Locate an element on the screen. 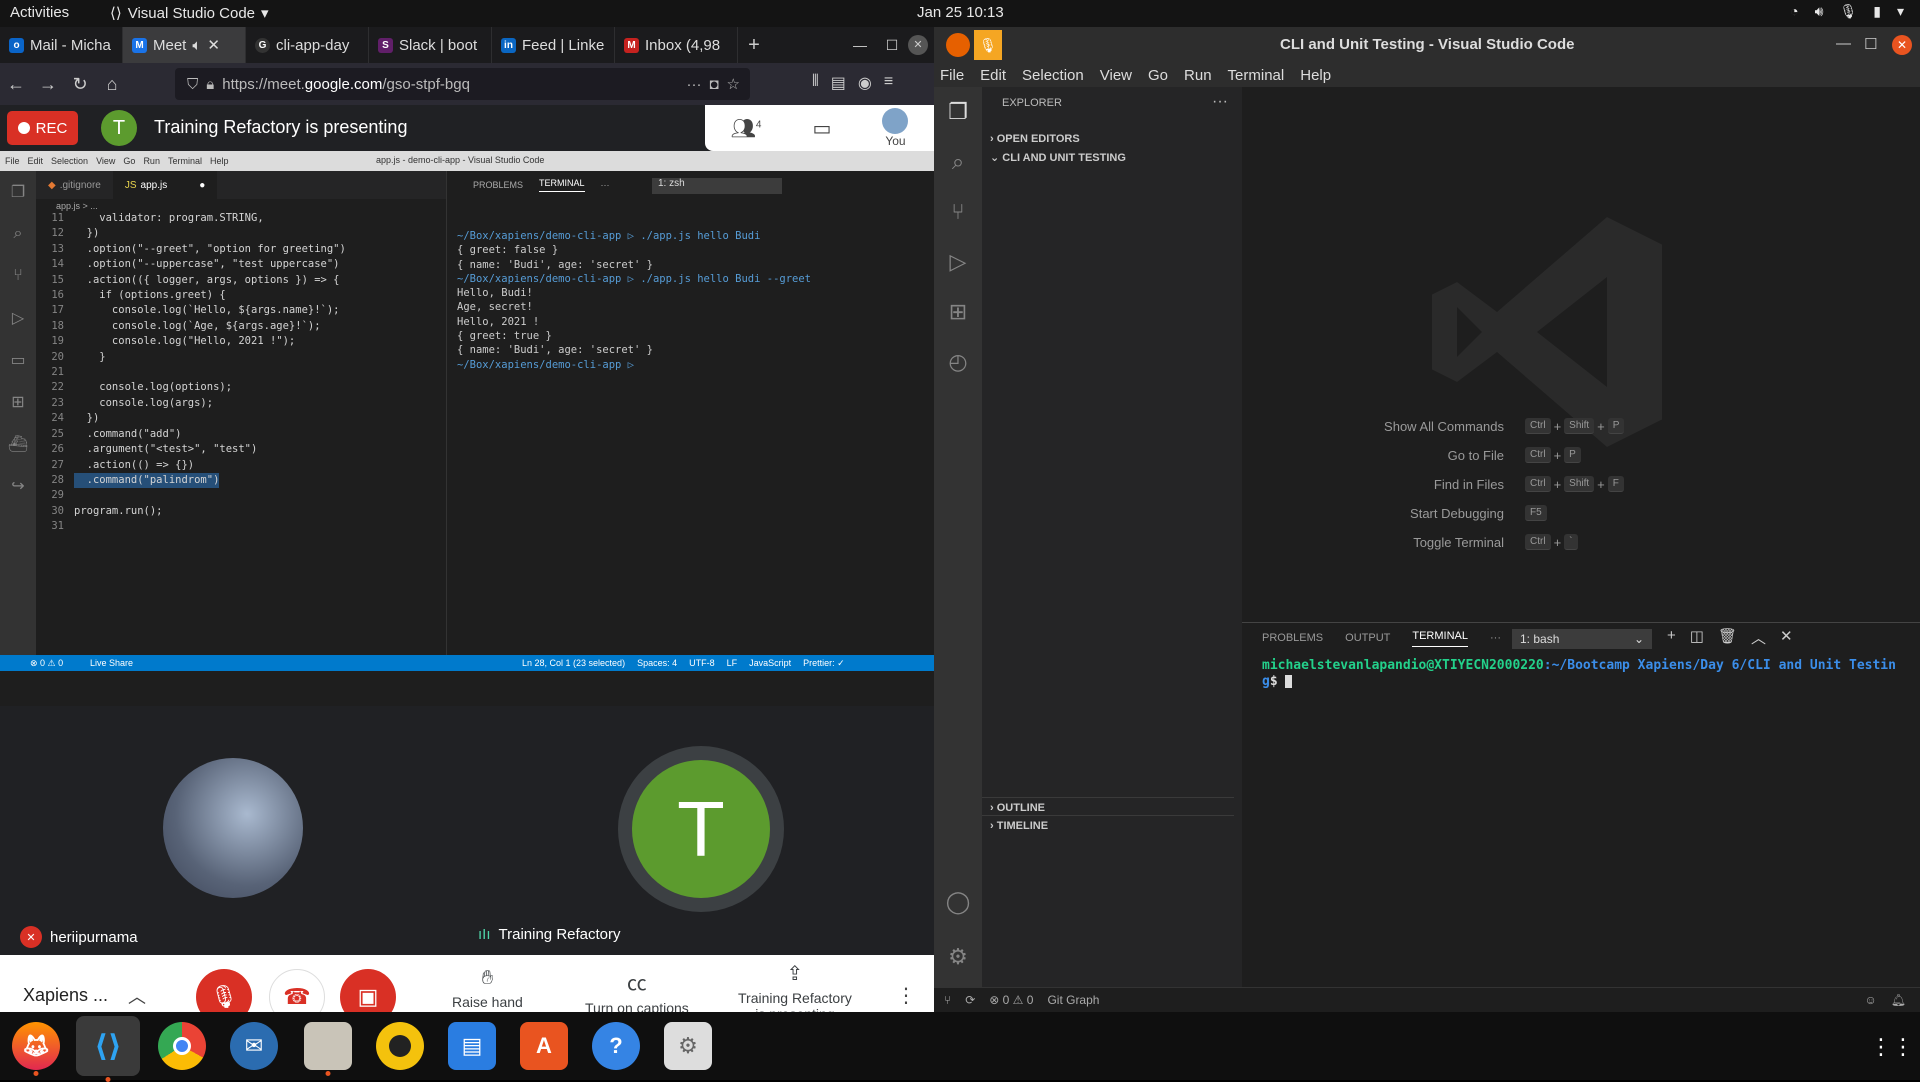 This screenshot has width=1920, height=1082. settings-gear-icon: ⚙ is located at coordinates (958, 957).